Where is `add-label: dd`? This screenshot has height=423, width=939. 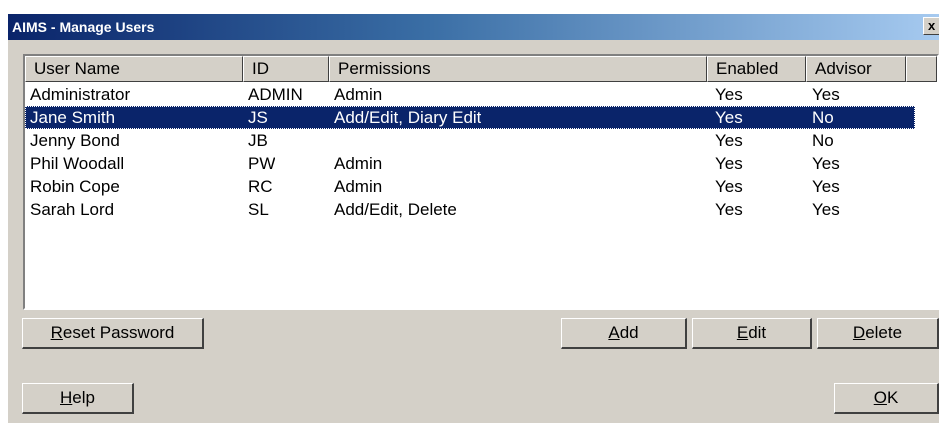 add-label: dd is located at coordinates (629, 332).